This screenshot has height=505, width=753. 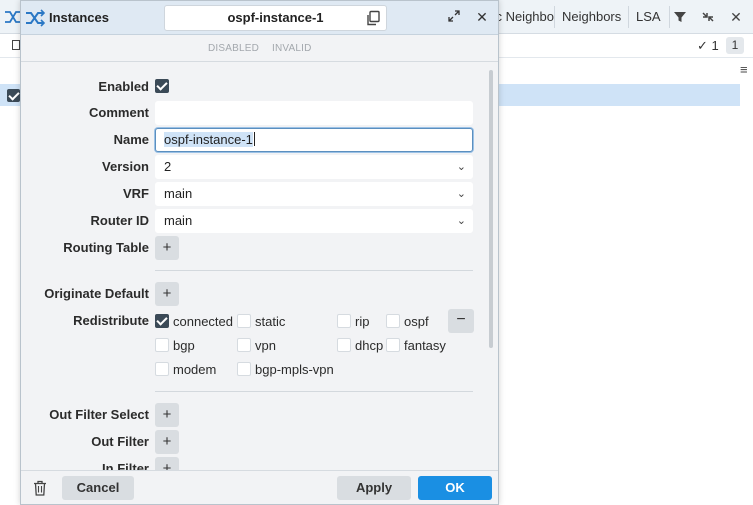 I want to click on option-label: fantasy, so click(x=425, y=345).